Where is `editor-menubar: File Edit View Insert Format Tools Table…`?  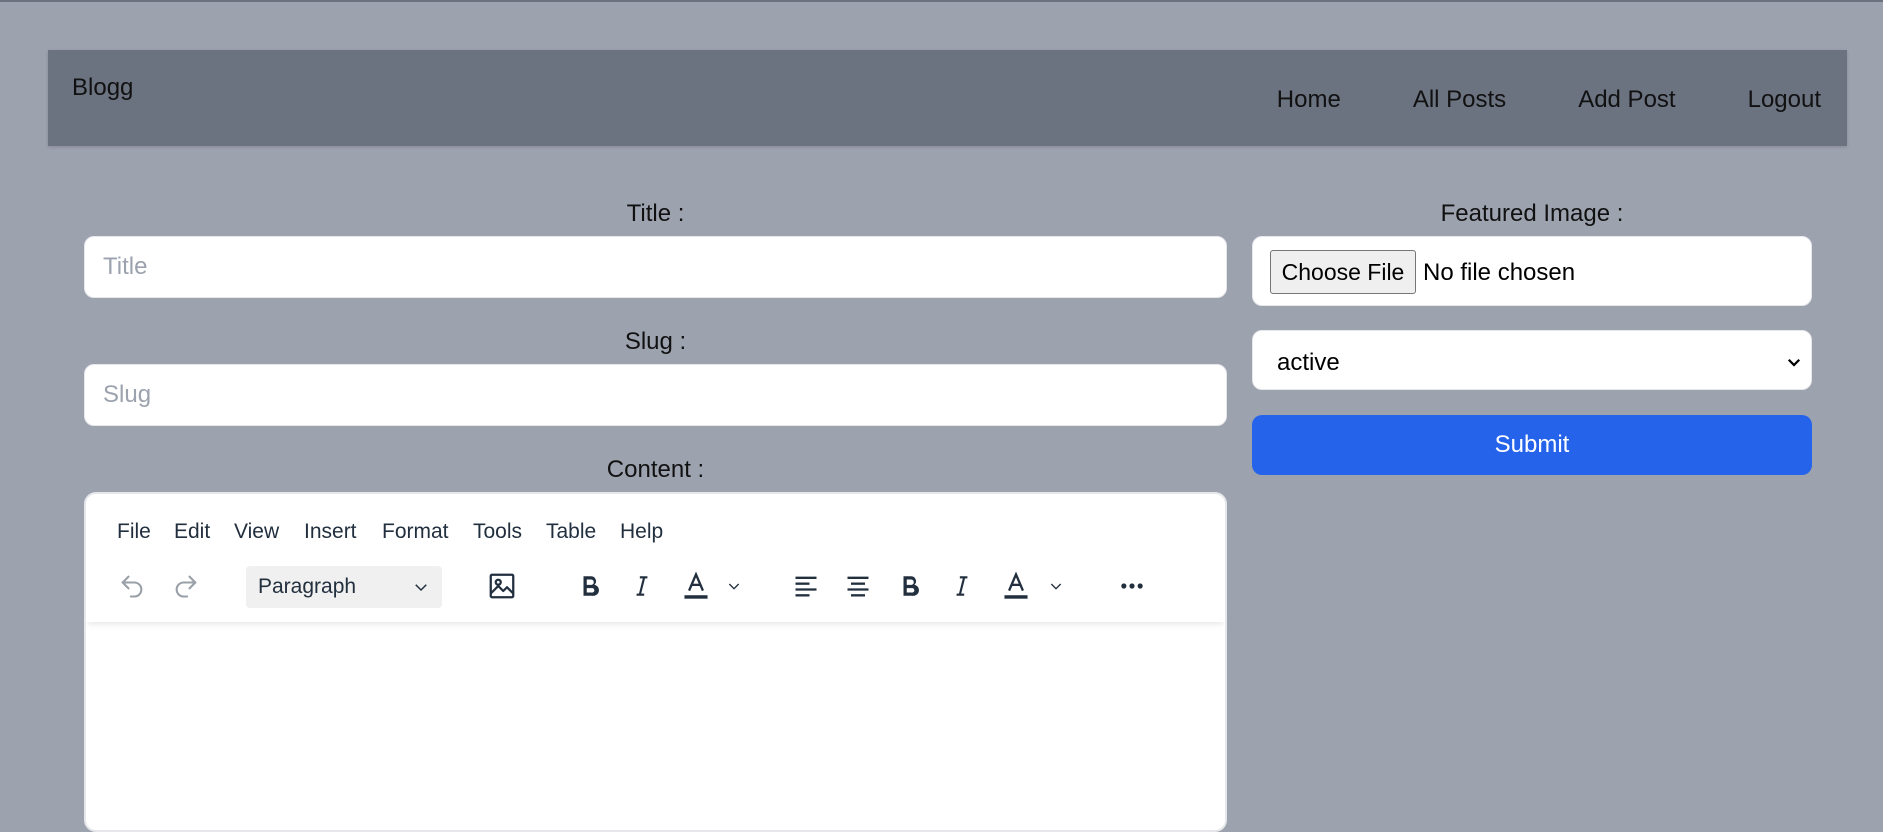 editor-menubar: File Edit View Insert Format Tools Table… is located at coordinates (655, 526).